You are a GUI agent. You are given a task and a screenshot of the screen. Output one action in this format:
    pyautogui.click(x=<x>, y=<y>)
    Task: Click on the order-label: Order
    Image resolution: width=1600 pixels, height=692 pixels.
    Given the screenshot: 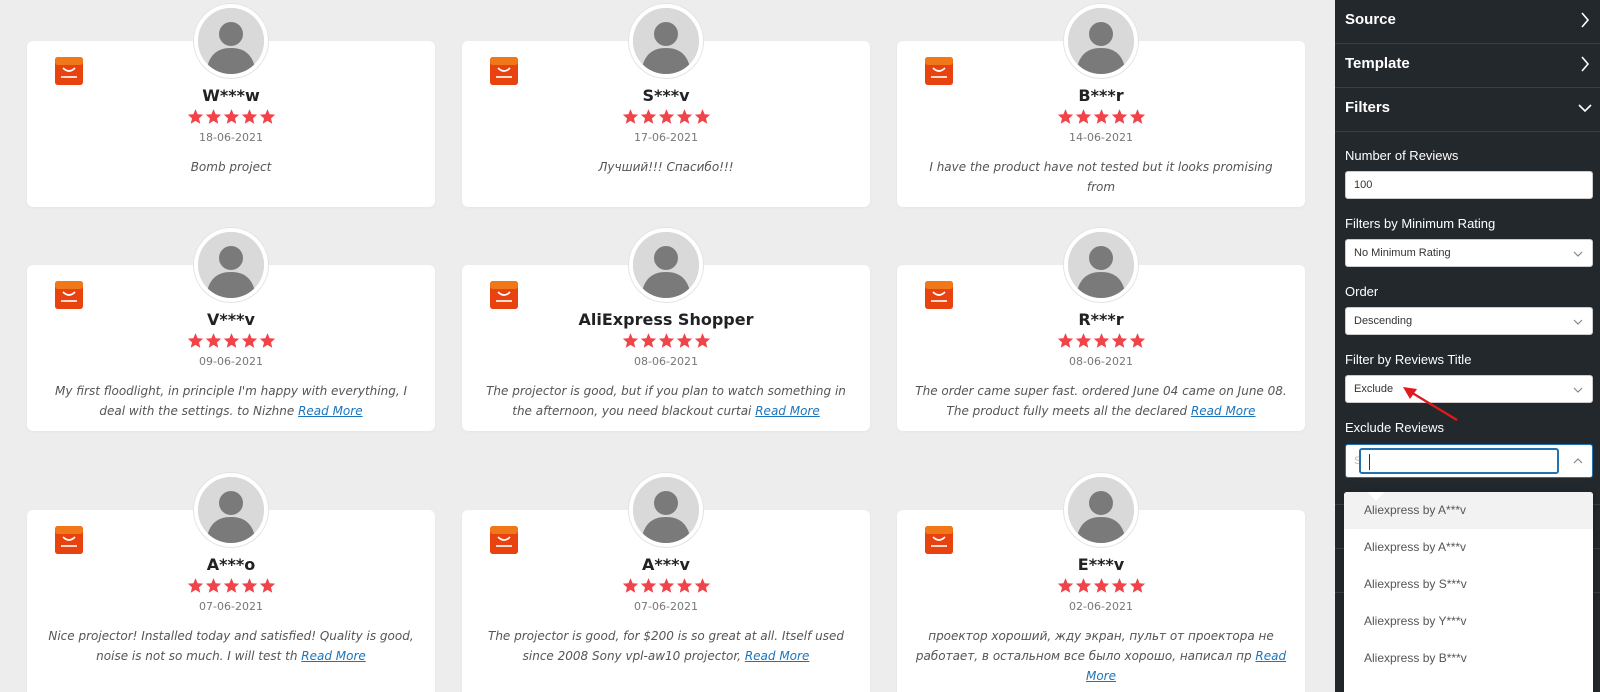 What is the action you would take?
    pyautogui.click(x=1362, y=291)
    